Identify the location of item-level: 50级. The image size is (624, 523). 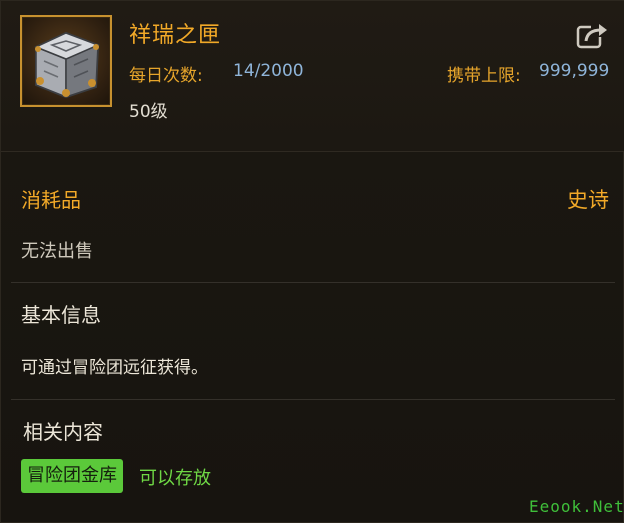
(148, 112).